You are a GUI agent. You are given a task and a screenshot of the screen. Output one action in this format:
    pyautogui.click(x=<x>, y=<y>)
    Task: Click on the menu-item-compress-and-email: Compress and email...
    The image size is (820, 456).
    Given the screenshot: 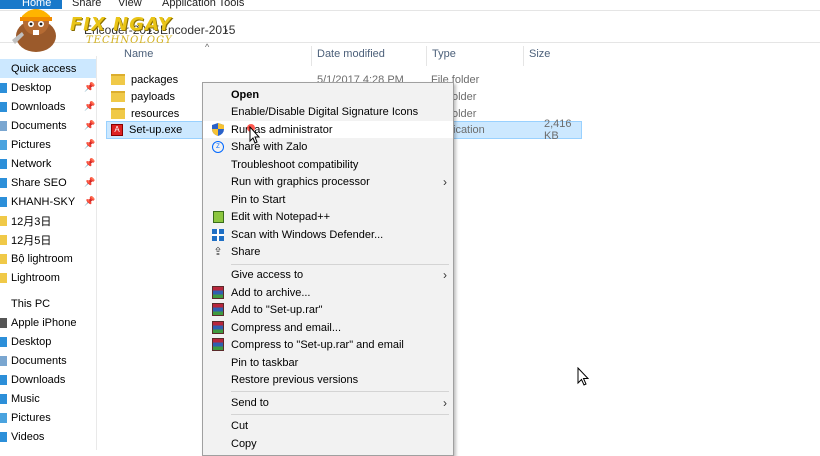 What is the action you would take?
    pyautogui.click(x=328, y=327)
    